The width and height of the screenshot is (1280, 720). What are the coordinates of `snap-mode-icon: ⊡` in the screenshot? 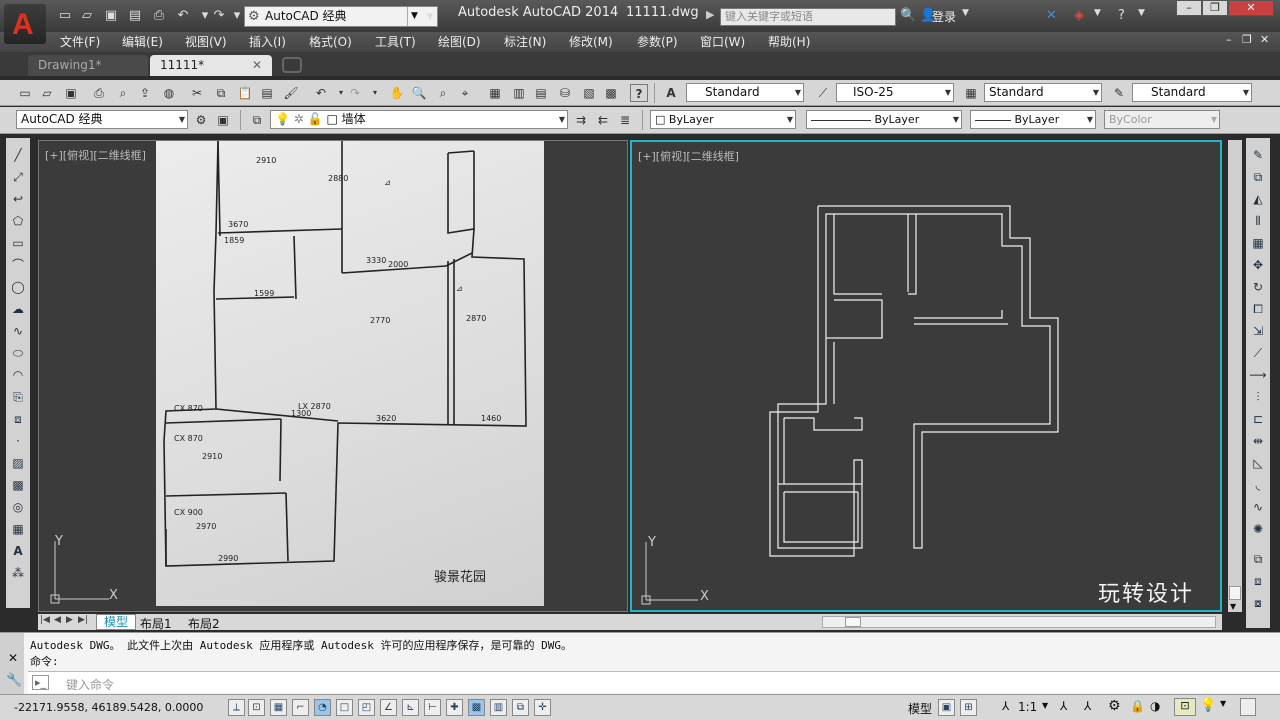 It's located at (256, 707).